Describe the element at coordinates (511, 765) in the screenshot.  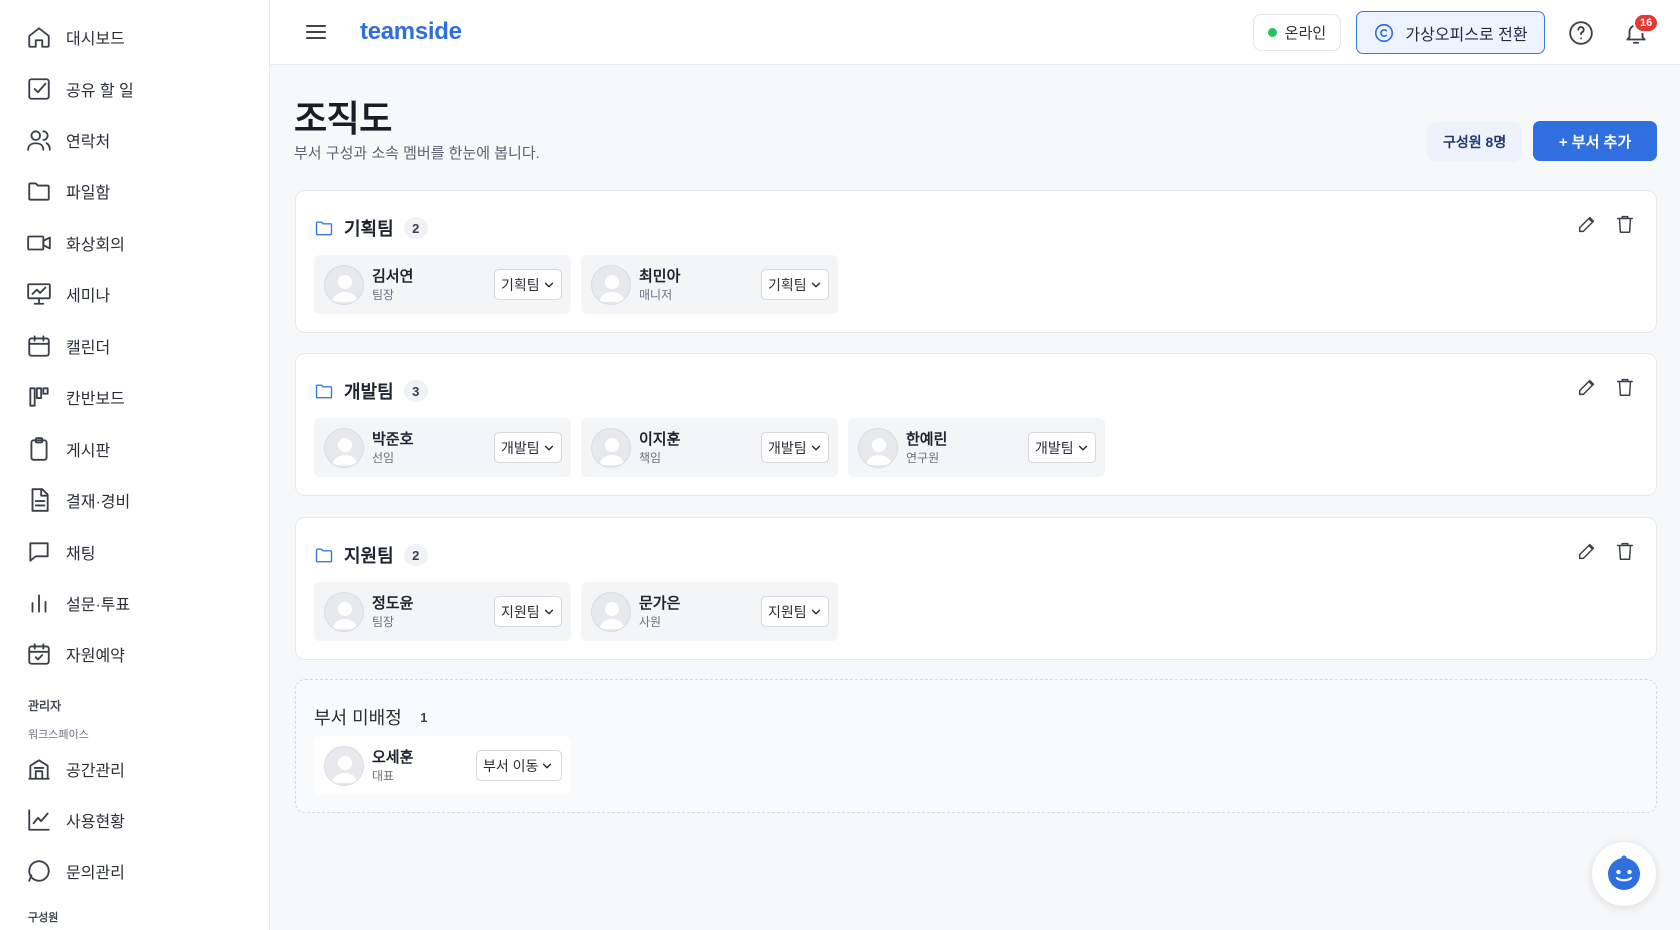
I see `department-select-value: 부서 이동` at that location.